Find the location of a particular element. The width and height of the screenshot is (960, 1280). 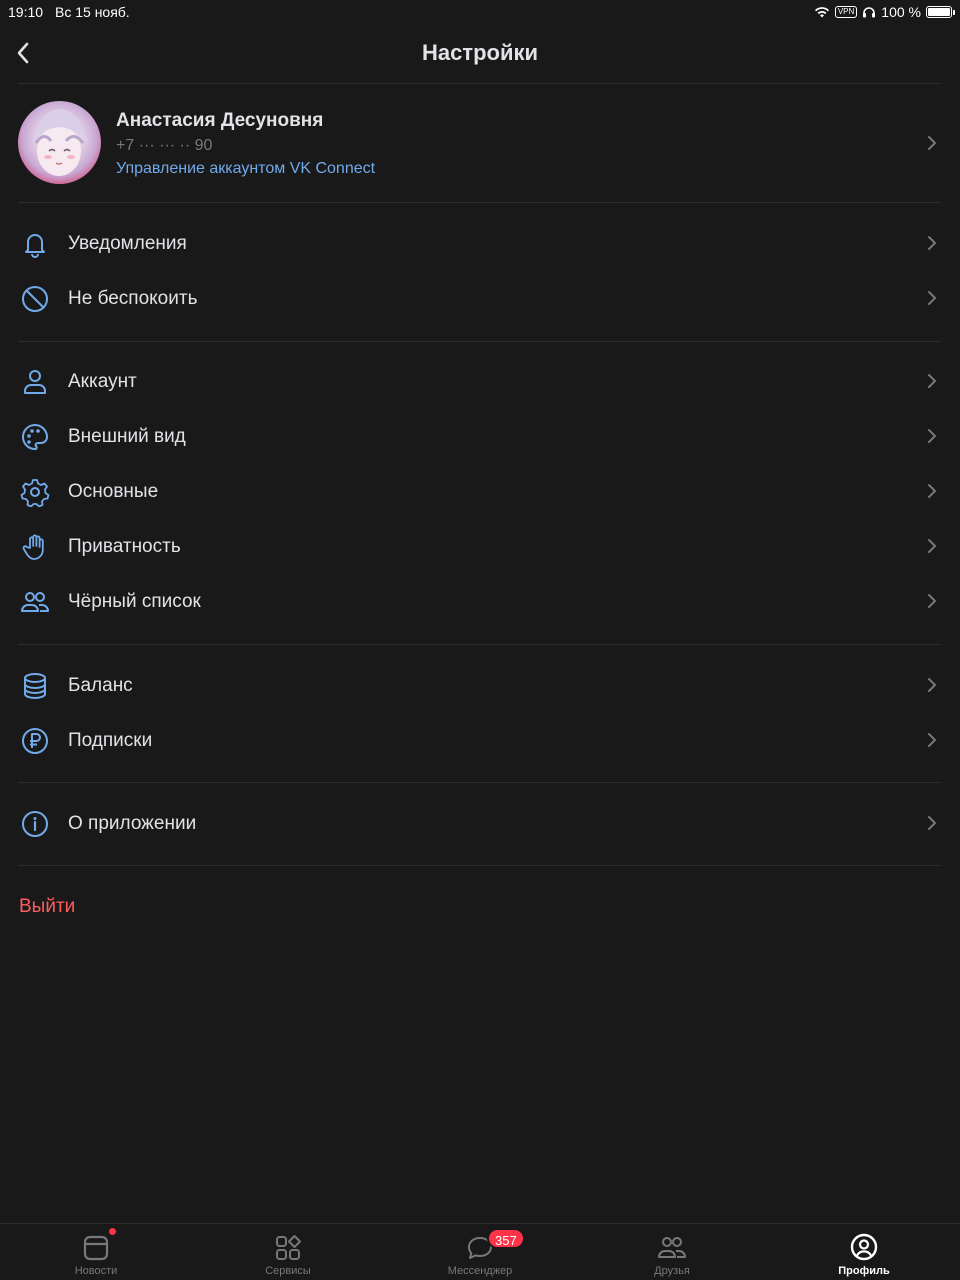

settings-row-label: Приватность is located at coordinates (124, 546).